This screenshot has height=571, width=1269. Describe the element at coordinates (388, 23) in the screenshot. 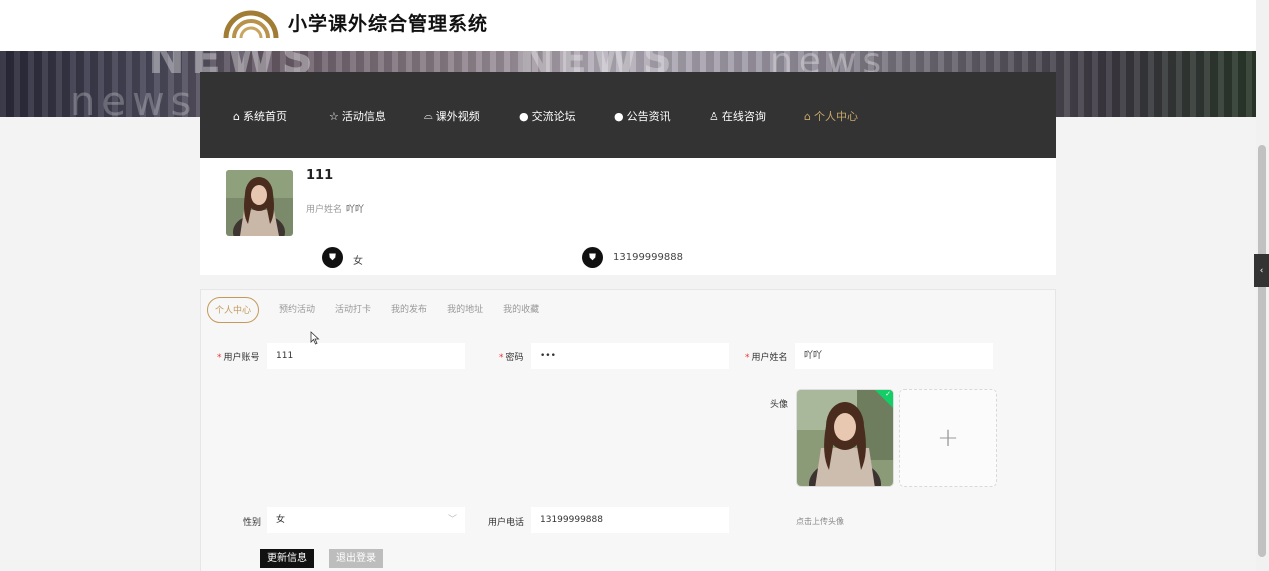

I see `site-title: 小学课外综合管理系统` at that location.